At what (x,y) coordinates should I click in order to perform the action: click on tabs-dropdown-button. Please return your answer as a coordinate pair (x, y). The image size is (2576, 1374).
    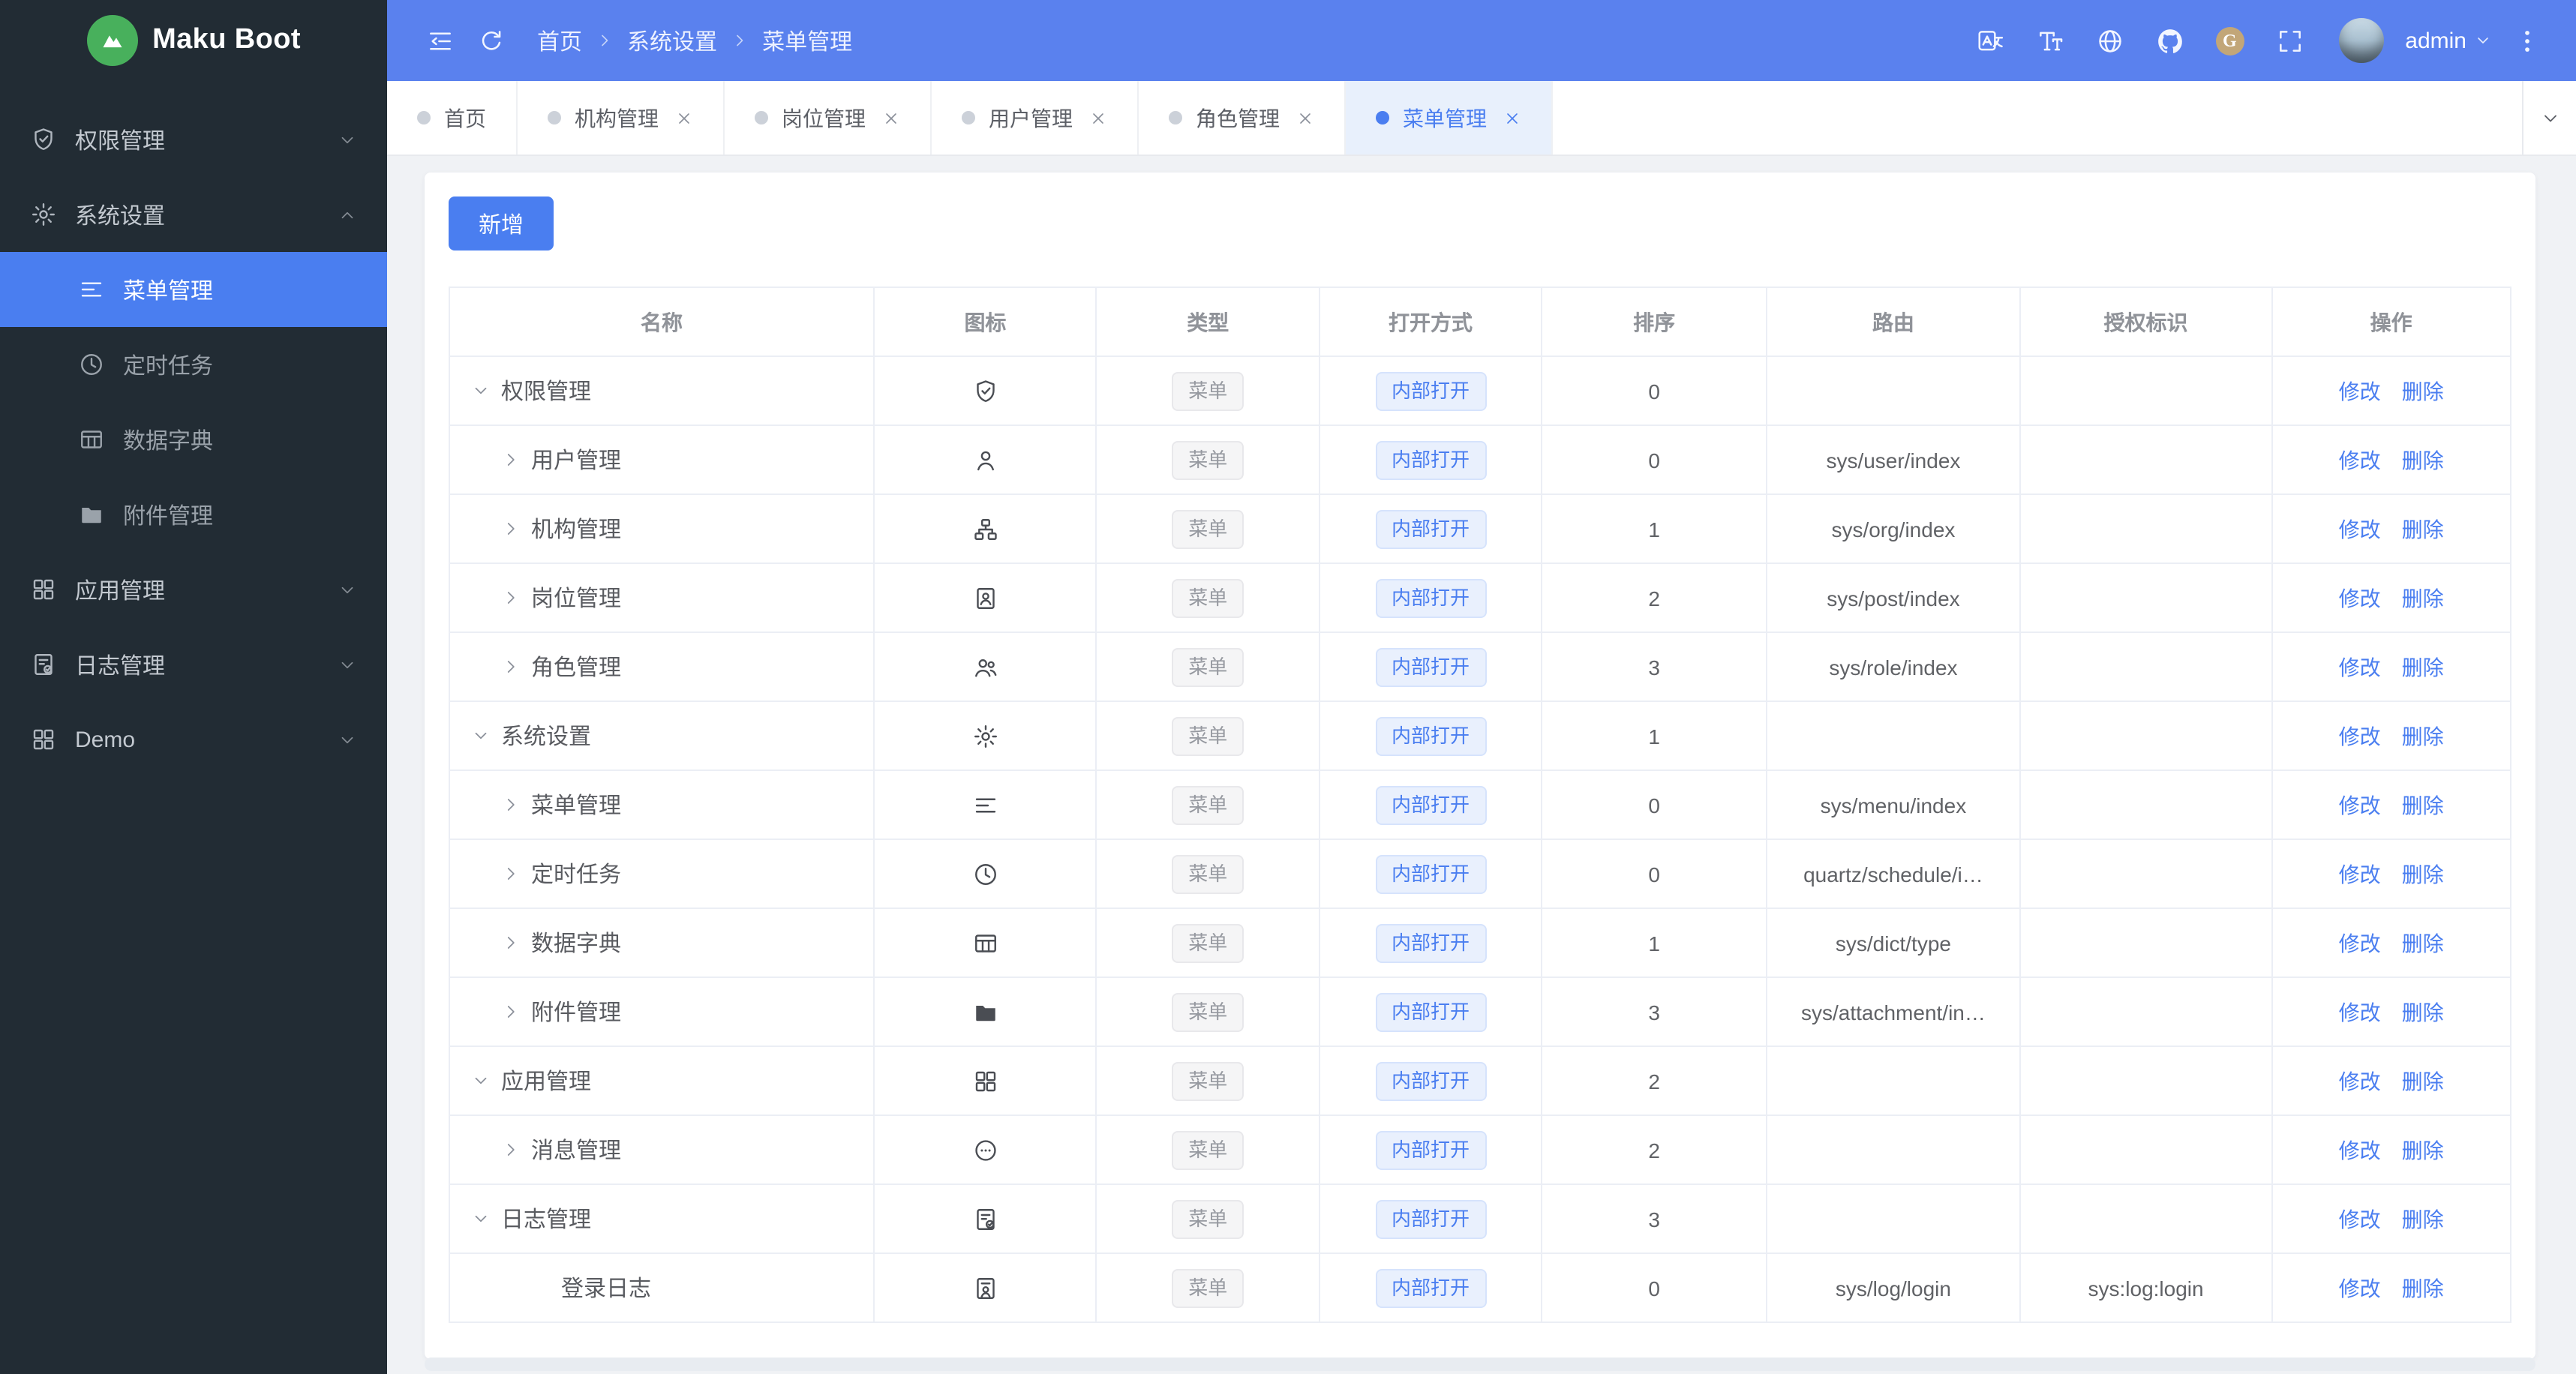
    Looking at the image, I should click on (2549, 117).